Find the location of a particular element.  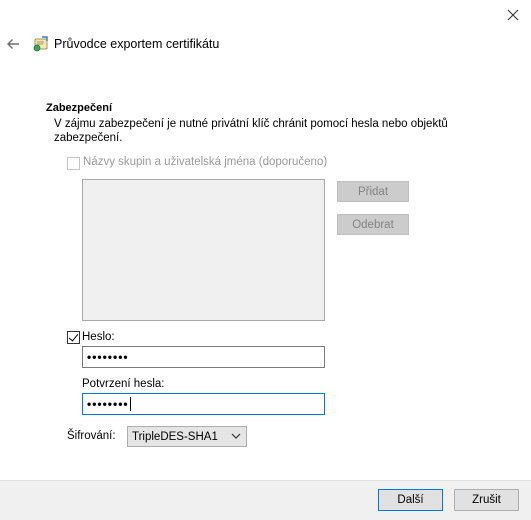

section-title: Zabezpečení is located at coordinates (79, 108).